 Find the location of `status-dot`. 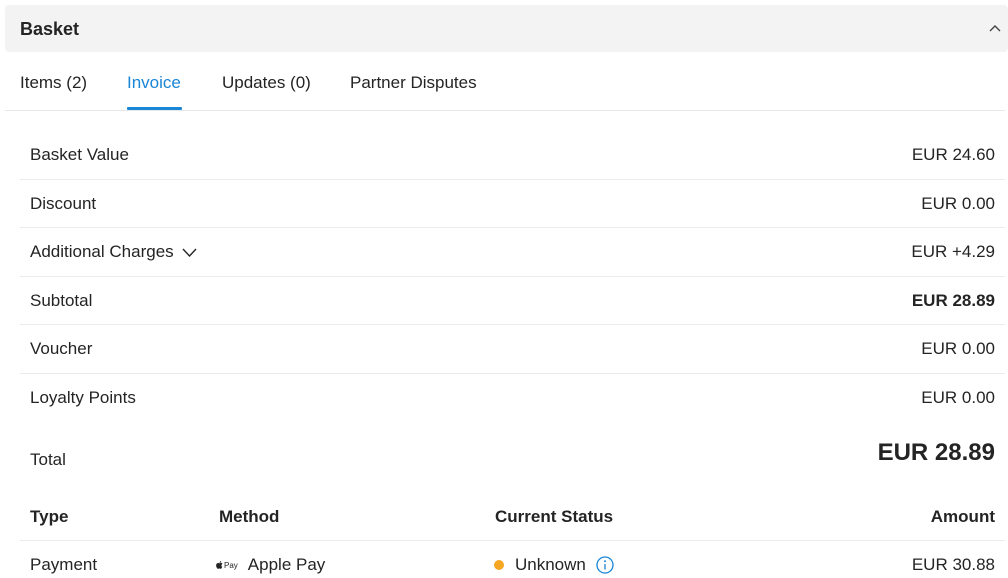

status-dot is located at coordinates (499, 565).